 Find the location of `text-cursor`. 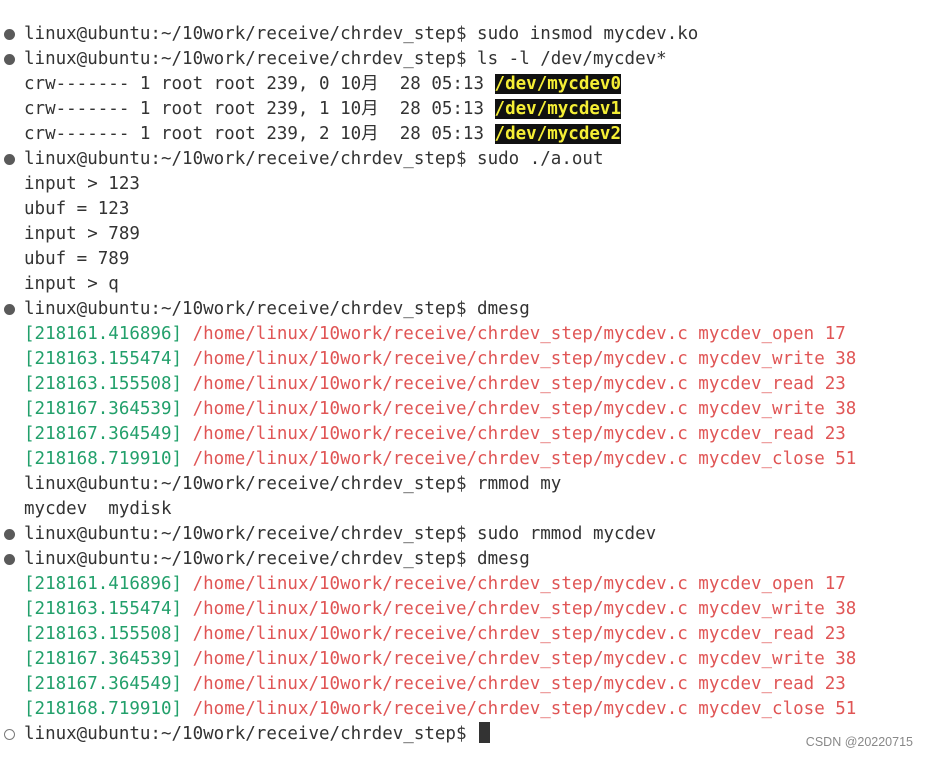

text-cursor is located at coordinates (485, 732).